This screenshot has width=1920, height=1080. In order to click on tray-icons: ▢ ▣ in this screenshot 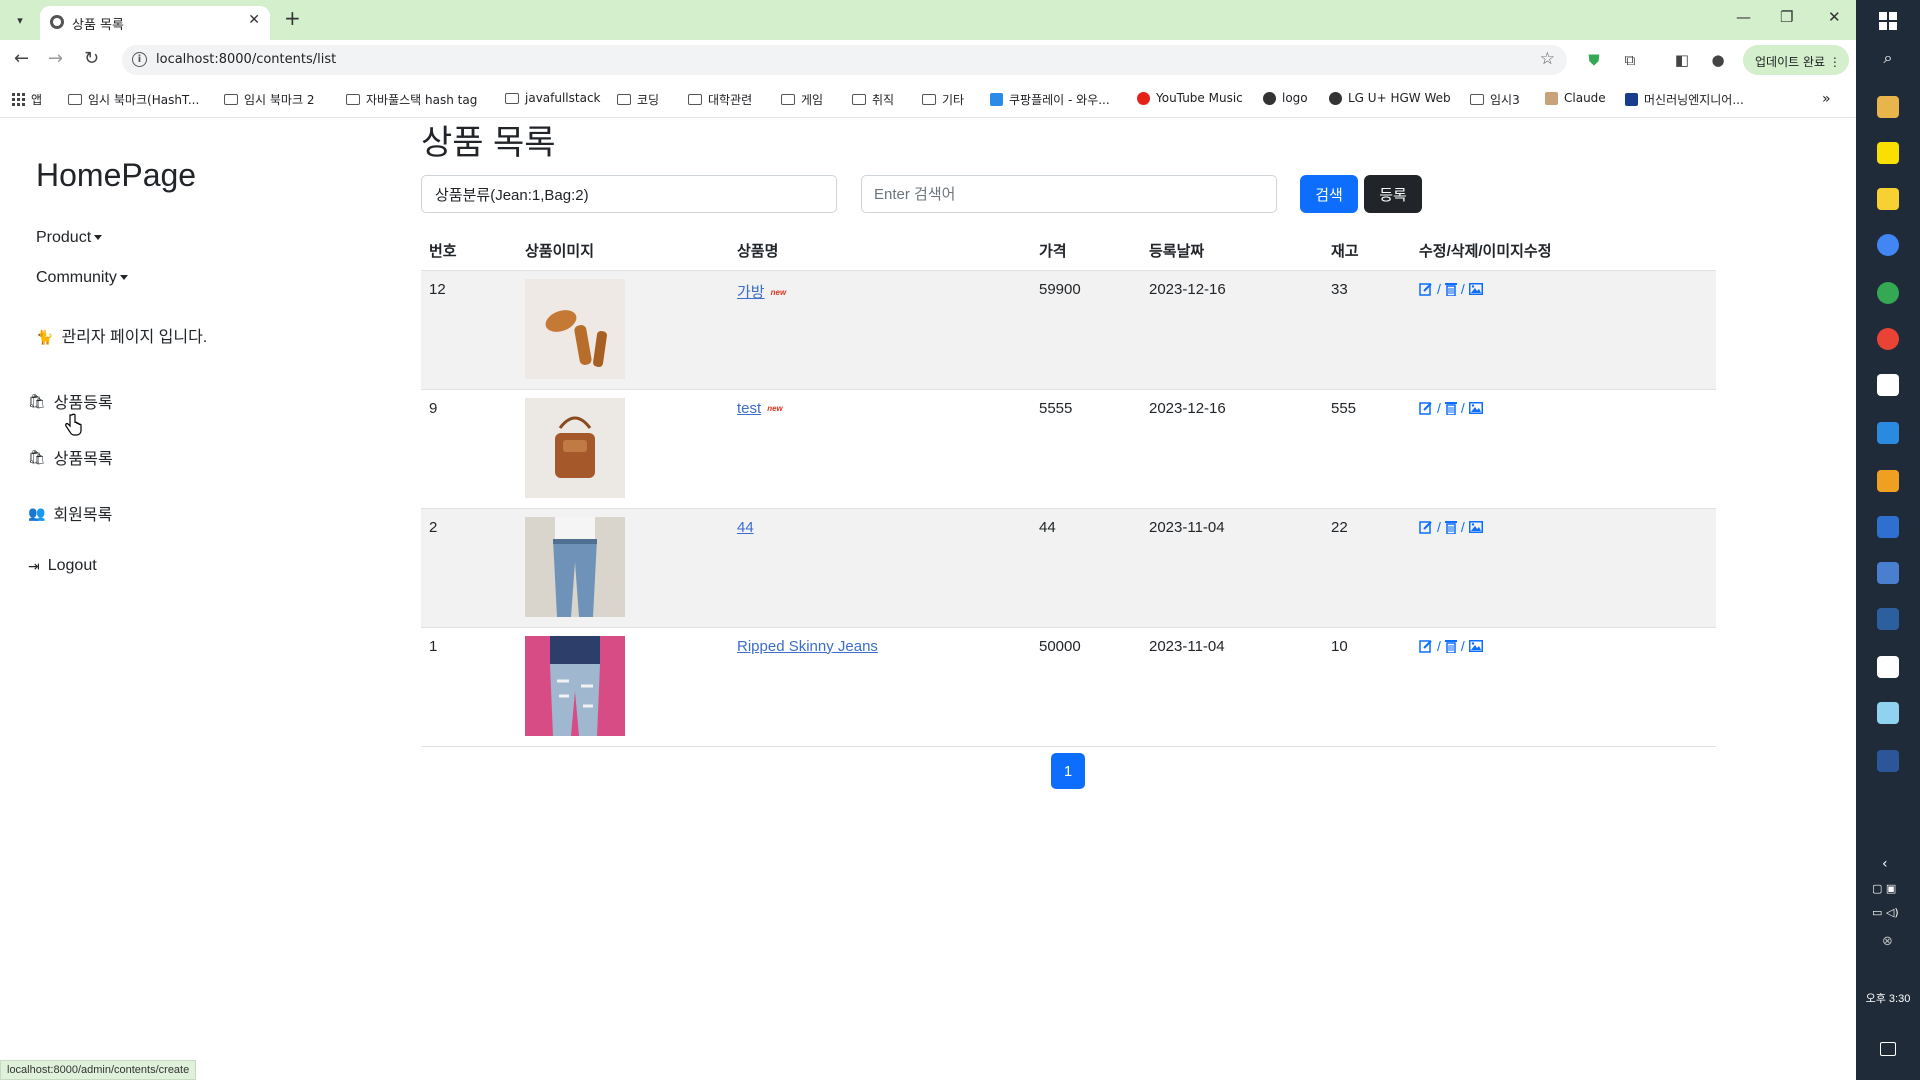, I will do `click(1884, 888)`.